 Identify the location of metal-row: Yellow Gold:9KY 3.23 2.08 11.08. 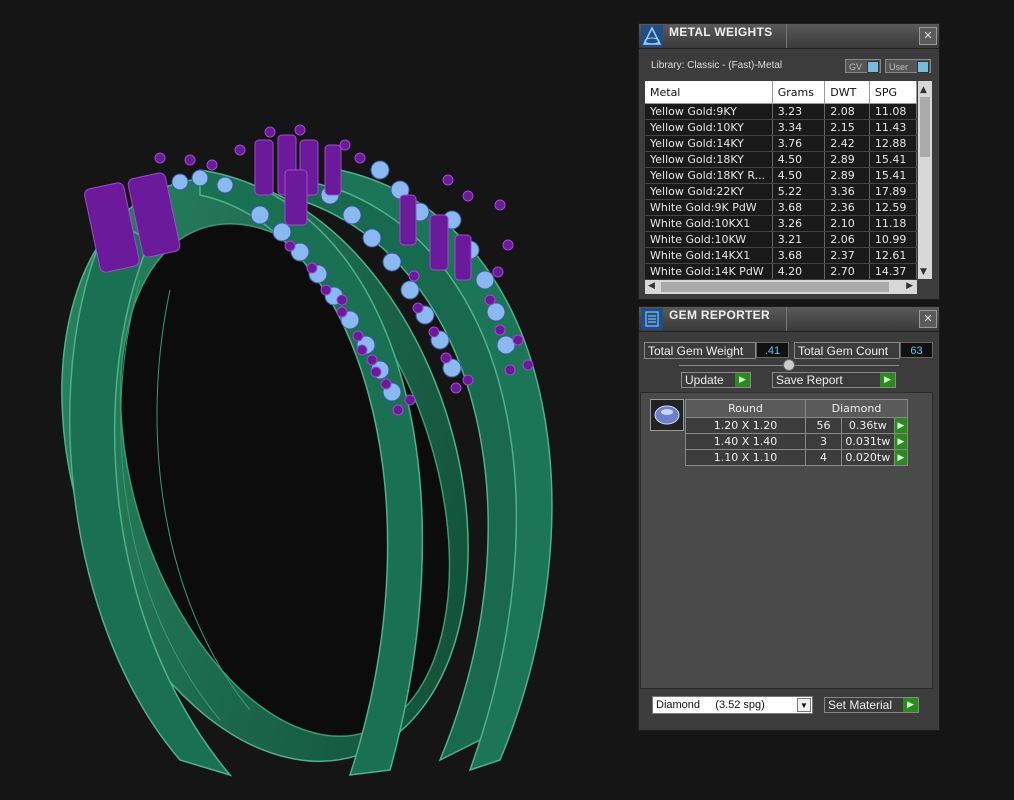
(781, 111).